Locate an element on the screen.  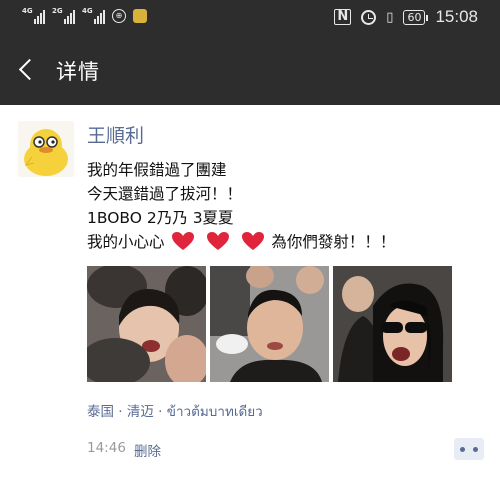
photo-1-image is located at coordinates (146, 324).